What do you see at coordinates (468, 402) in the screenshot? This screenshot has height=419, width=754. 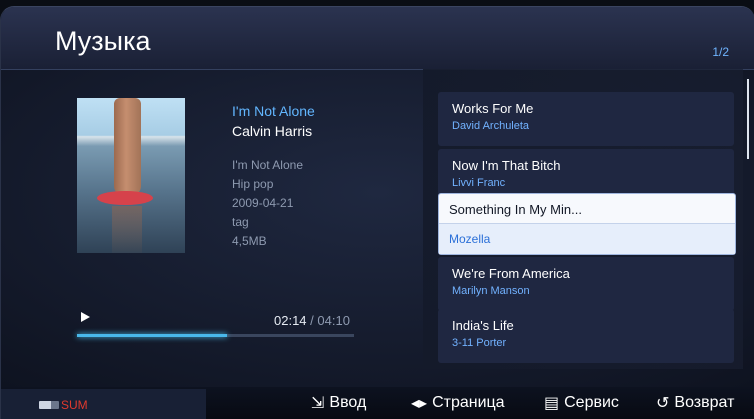 I see `page-label: Страница` at bounding box center [468, 402].